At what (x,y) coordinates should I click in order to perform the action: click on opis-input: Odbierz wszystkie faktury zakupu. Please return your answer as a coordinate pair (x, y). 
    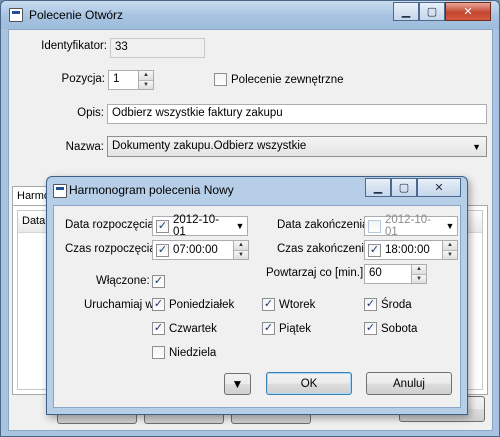
    Looking at the image, I should click on (297, 114).